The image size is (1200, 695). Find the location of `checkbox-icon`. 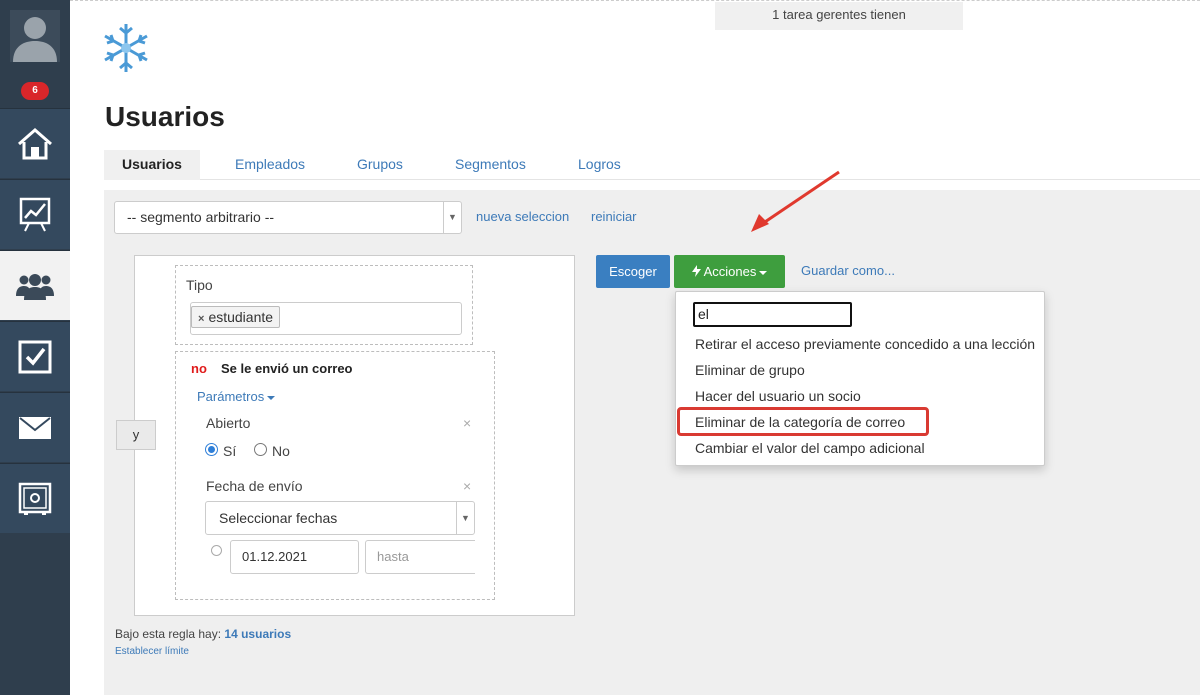

checkbox-icon is located at coordinates (35, 356).